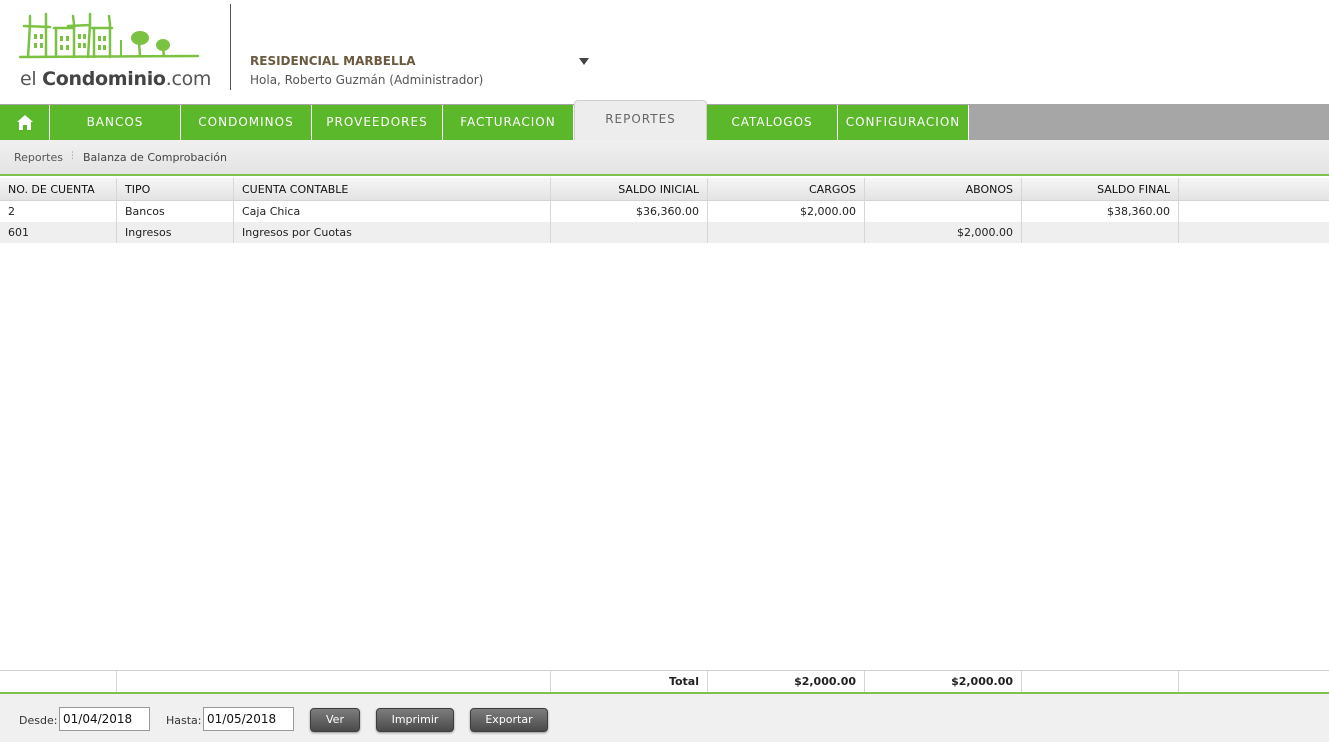  I want to click on nav-catalogos: CATALOGOS, so click(772, 122).